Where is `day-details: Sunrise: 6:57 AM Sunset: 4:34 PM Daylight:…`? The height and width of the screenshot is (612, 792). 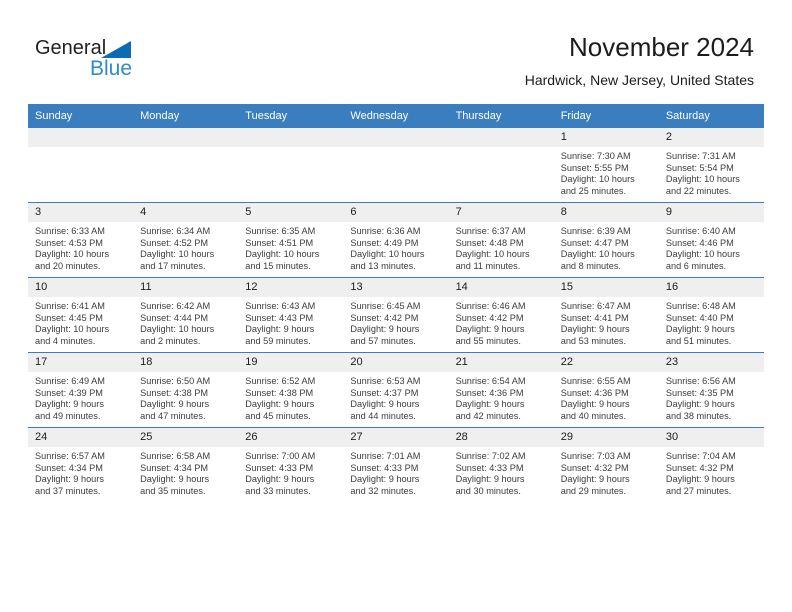 day-details: Sunrise: 6:57 AM Sunset: 4:34 PM Daylight:… is located at coordinates (80, 472).